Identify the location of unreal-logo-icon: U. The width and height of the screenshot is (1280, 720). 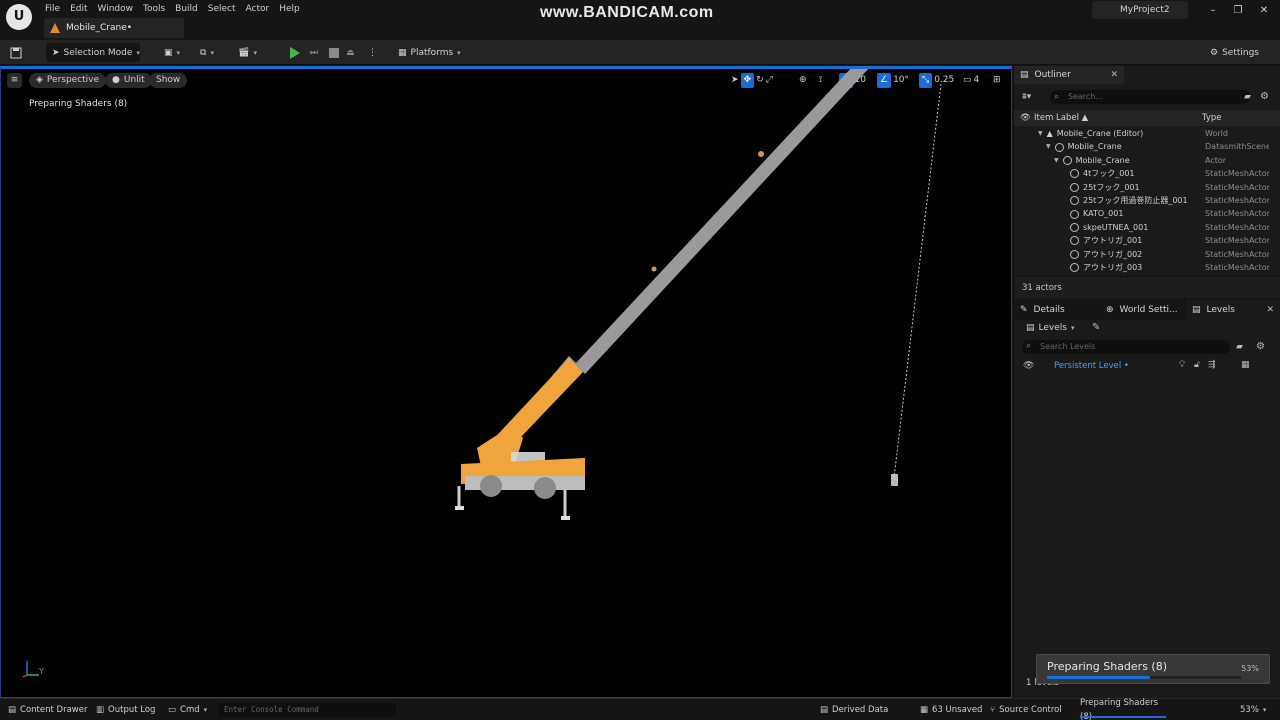
(19, 17).